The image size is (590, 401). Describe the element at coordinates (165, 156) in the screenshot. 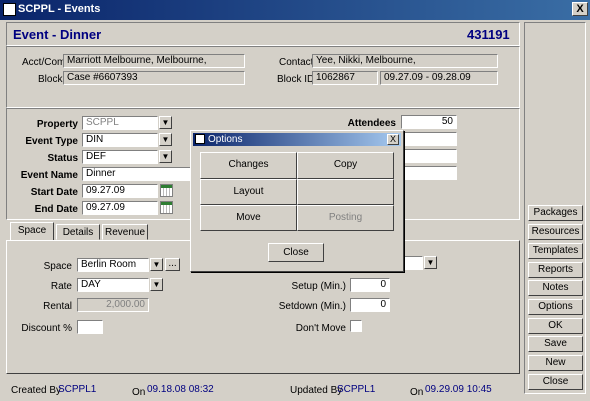

I see `status-dropdown-icon: ▼` at that location.